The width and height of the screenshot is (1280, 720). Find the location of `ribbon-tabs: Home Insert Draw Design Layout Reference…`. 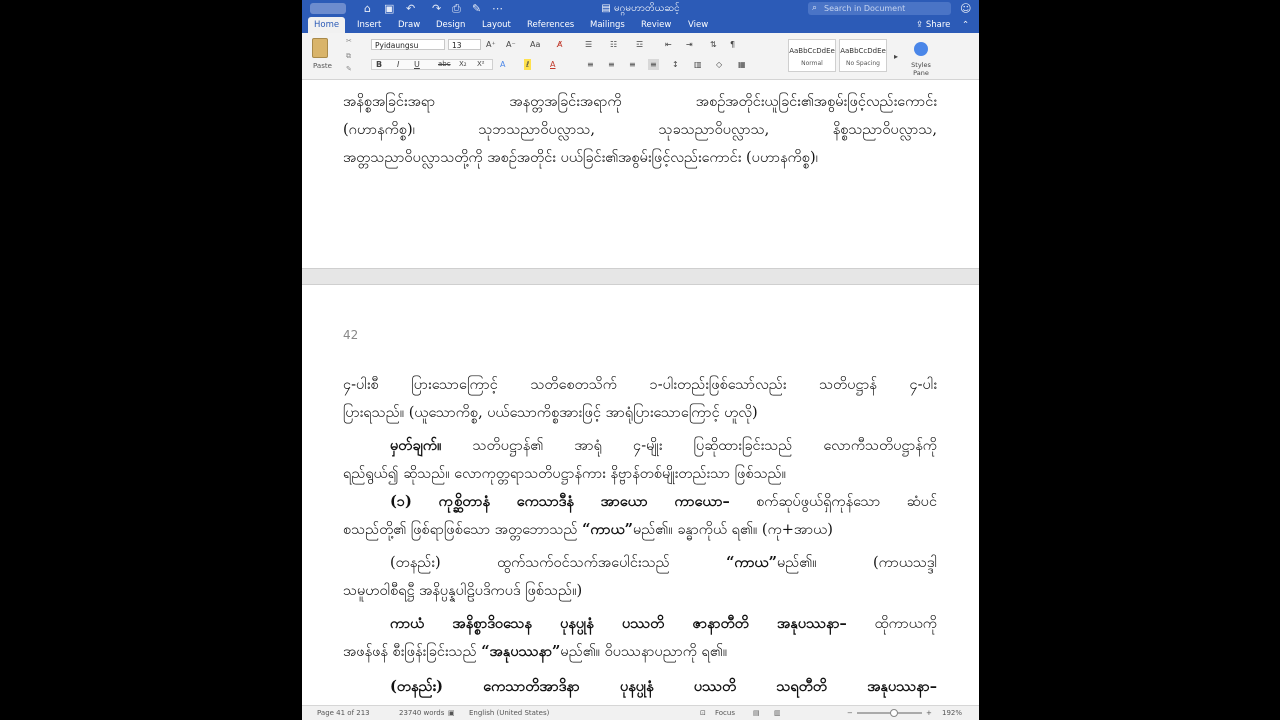

ribbon-tabs: Home Insert Draw Design Layout Reference… is located at coordinates (640, 25).